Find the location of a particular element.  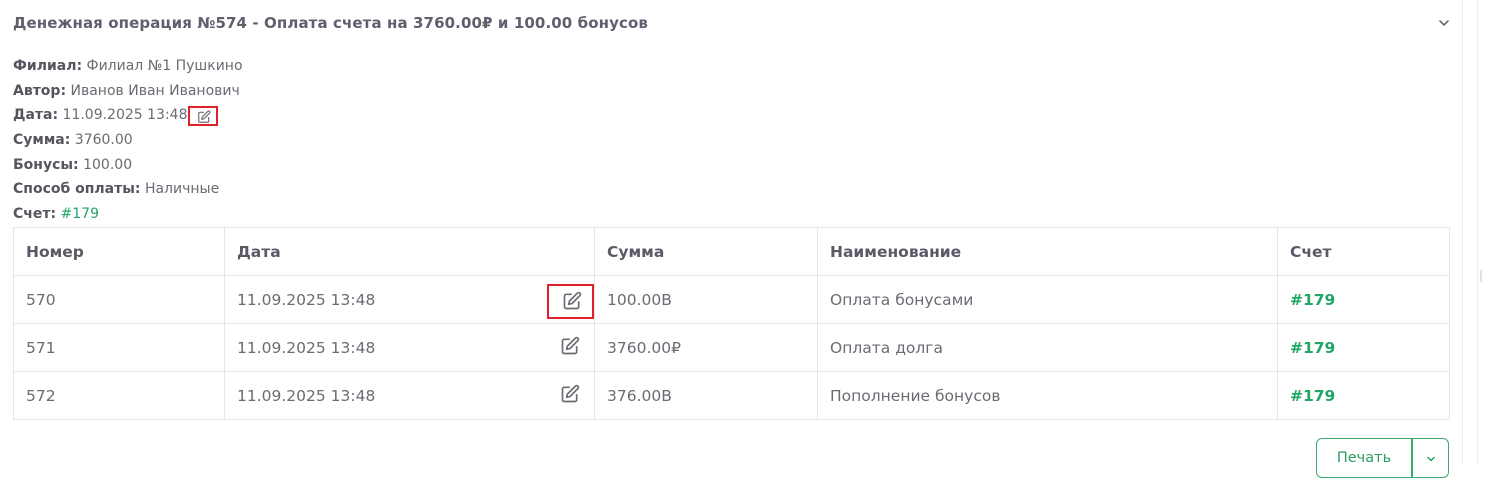

date-row: Дата: 11.09.2025 13:48 is located at coordinates (128, 115).